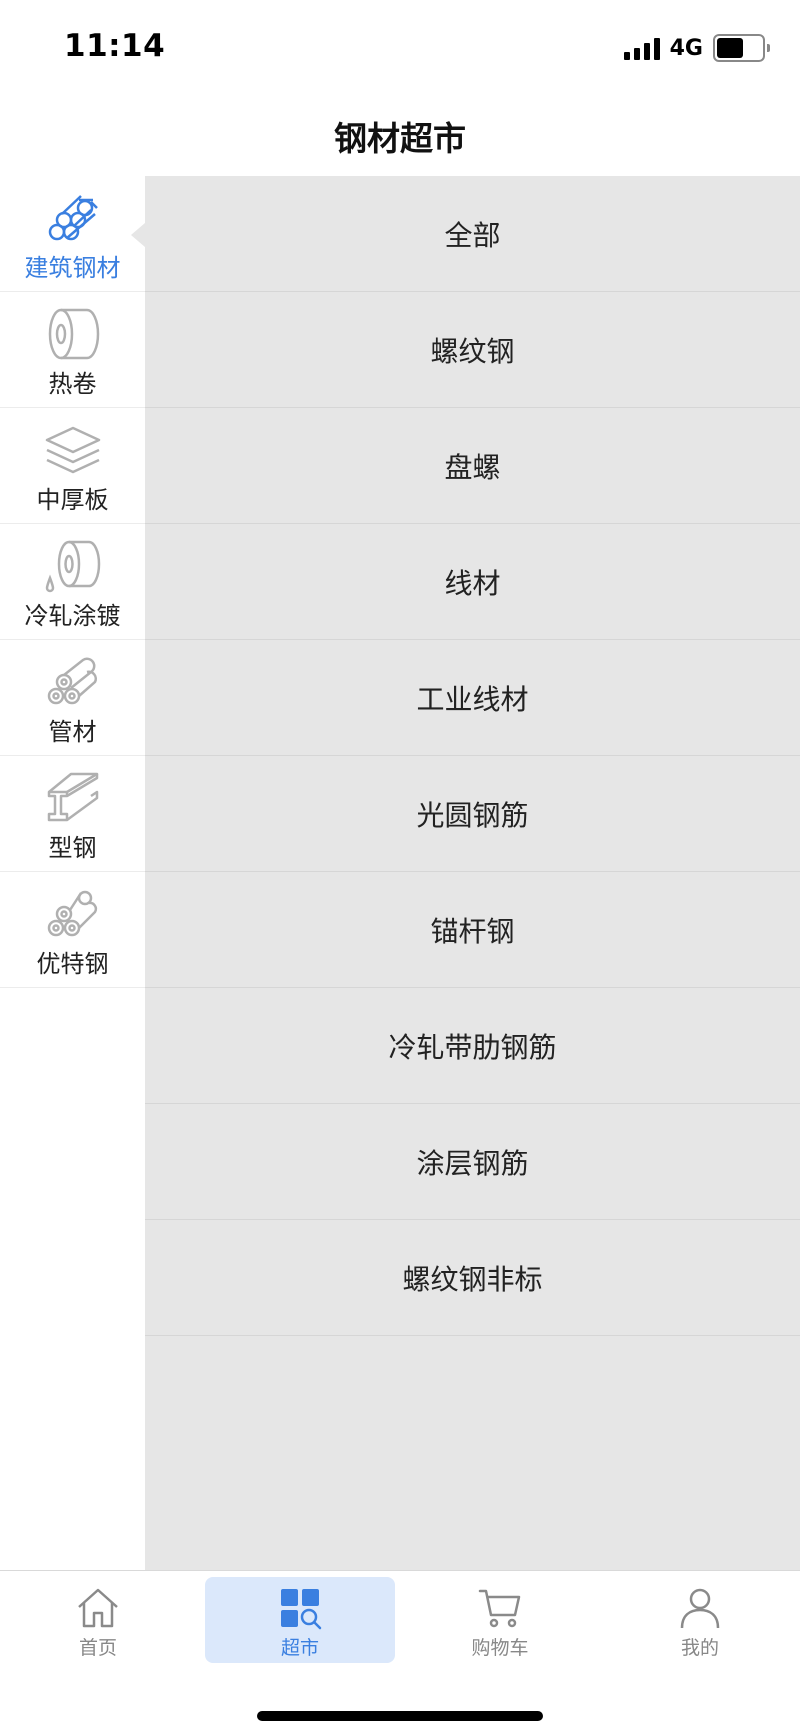  I want to click on tab-label: 购物车, so click(500, 1648).